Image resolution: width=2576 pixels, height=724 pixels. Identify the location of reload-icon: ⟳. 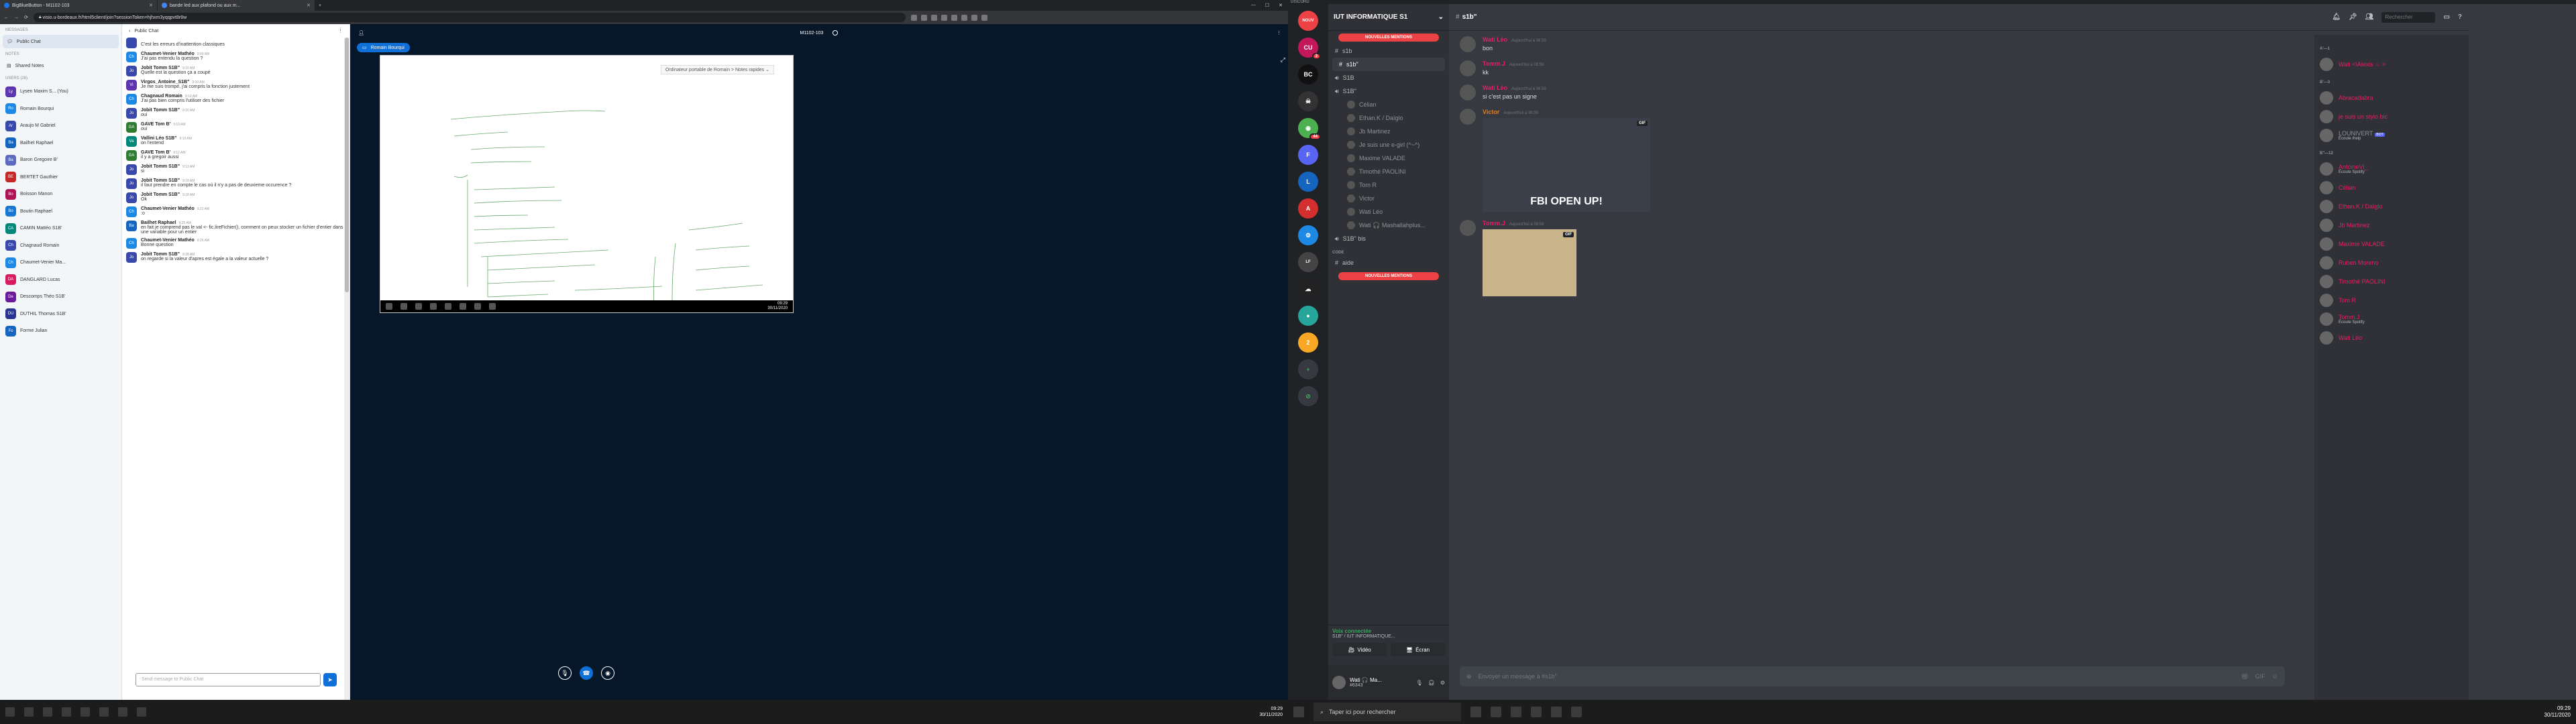
(26, 17).